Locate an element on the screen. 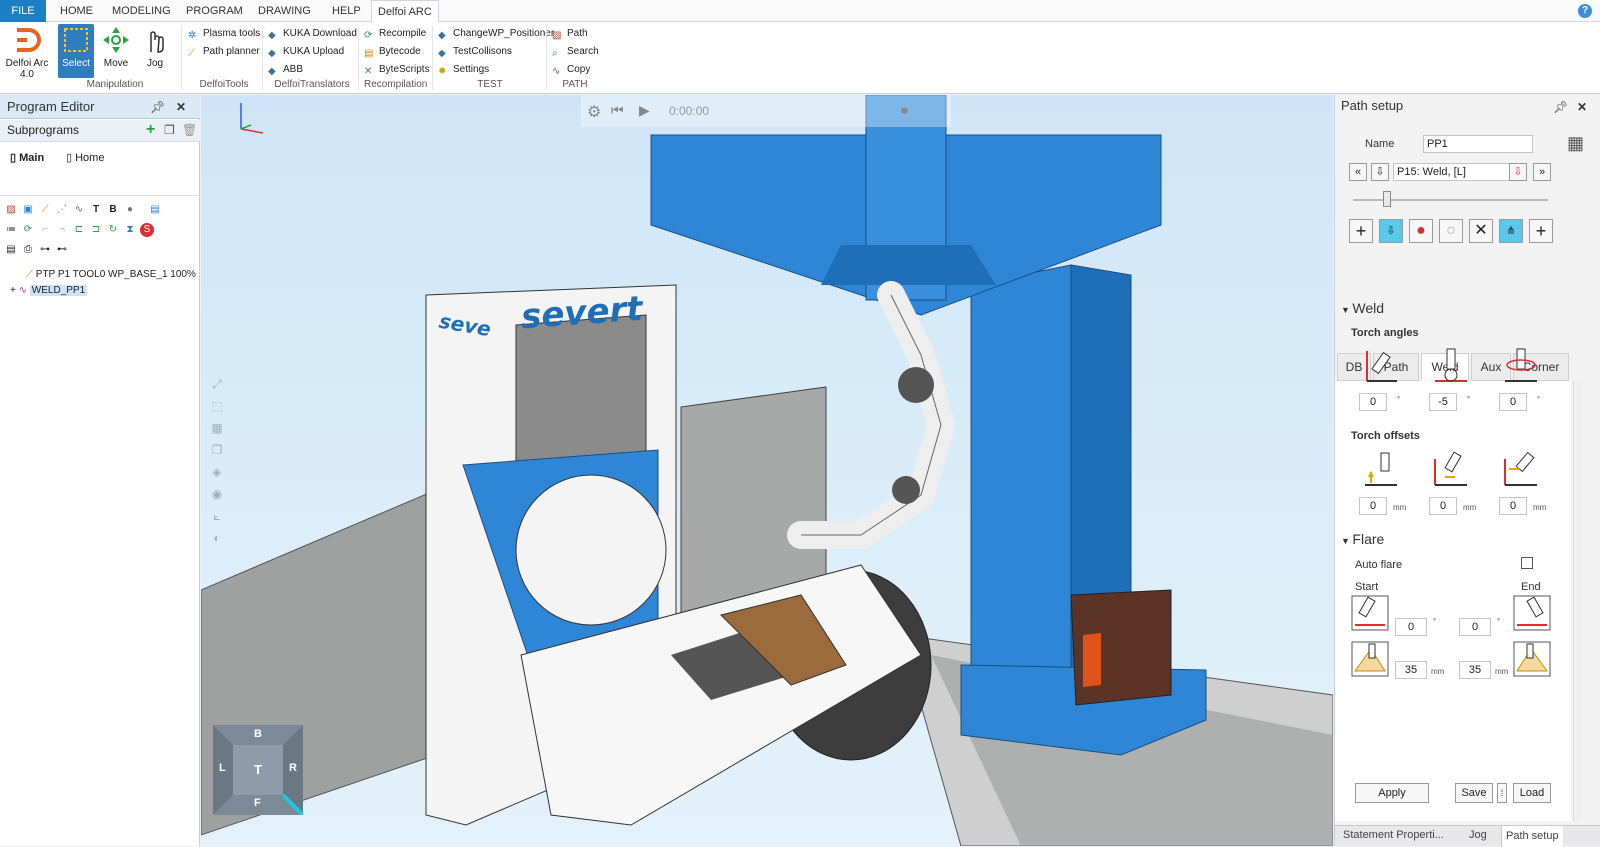 The height and width of the screenshot is (847, 1600). plasma-tools-button: ✲ Plasma tools is located at coordinates (224, 34).